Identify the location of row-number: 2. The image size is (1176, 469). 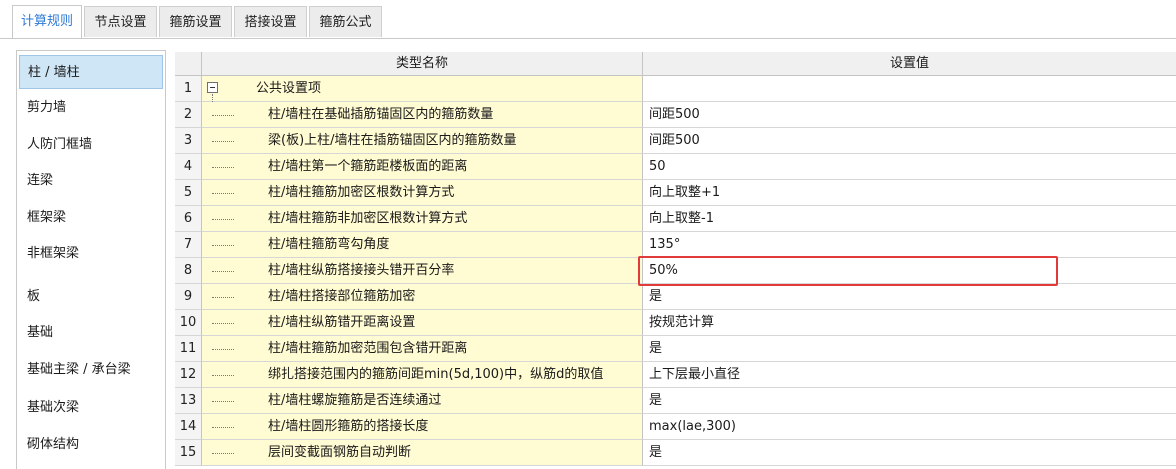
(188, 115).